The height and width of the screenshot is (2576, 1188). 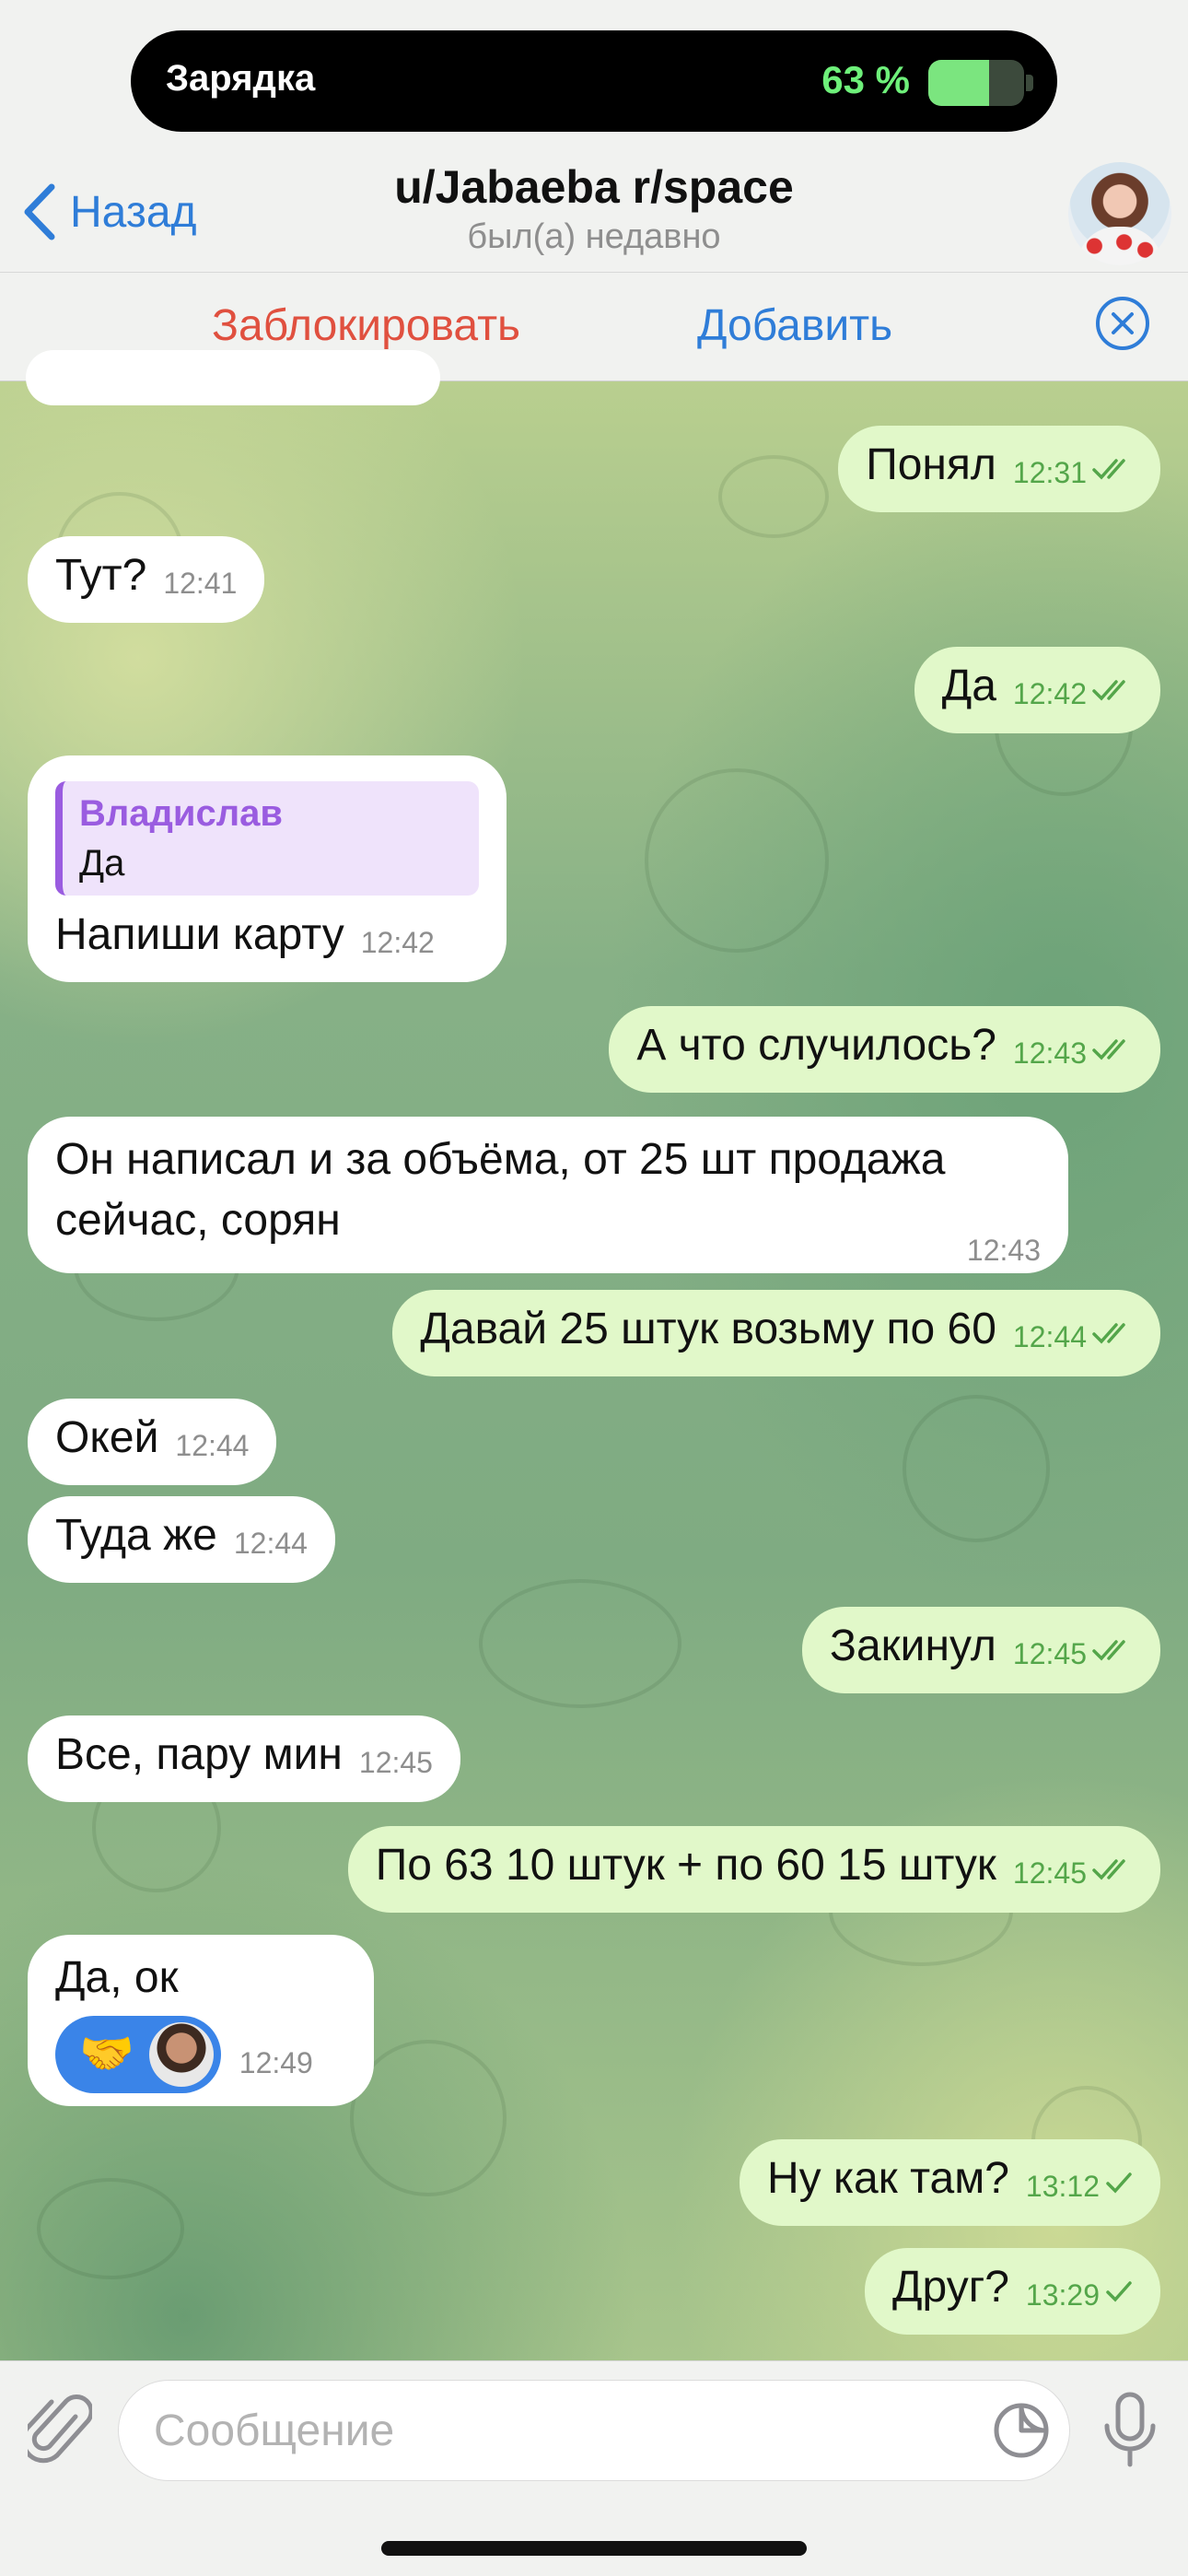 I want to click on charging-label: Зарядка, so click(x=241, y=78).